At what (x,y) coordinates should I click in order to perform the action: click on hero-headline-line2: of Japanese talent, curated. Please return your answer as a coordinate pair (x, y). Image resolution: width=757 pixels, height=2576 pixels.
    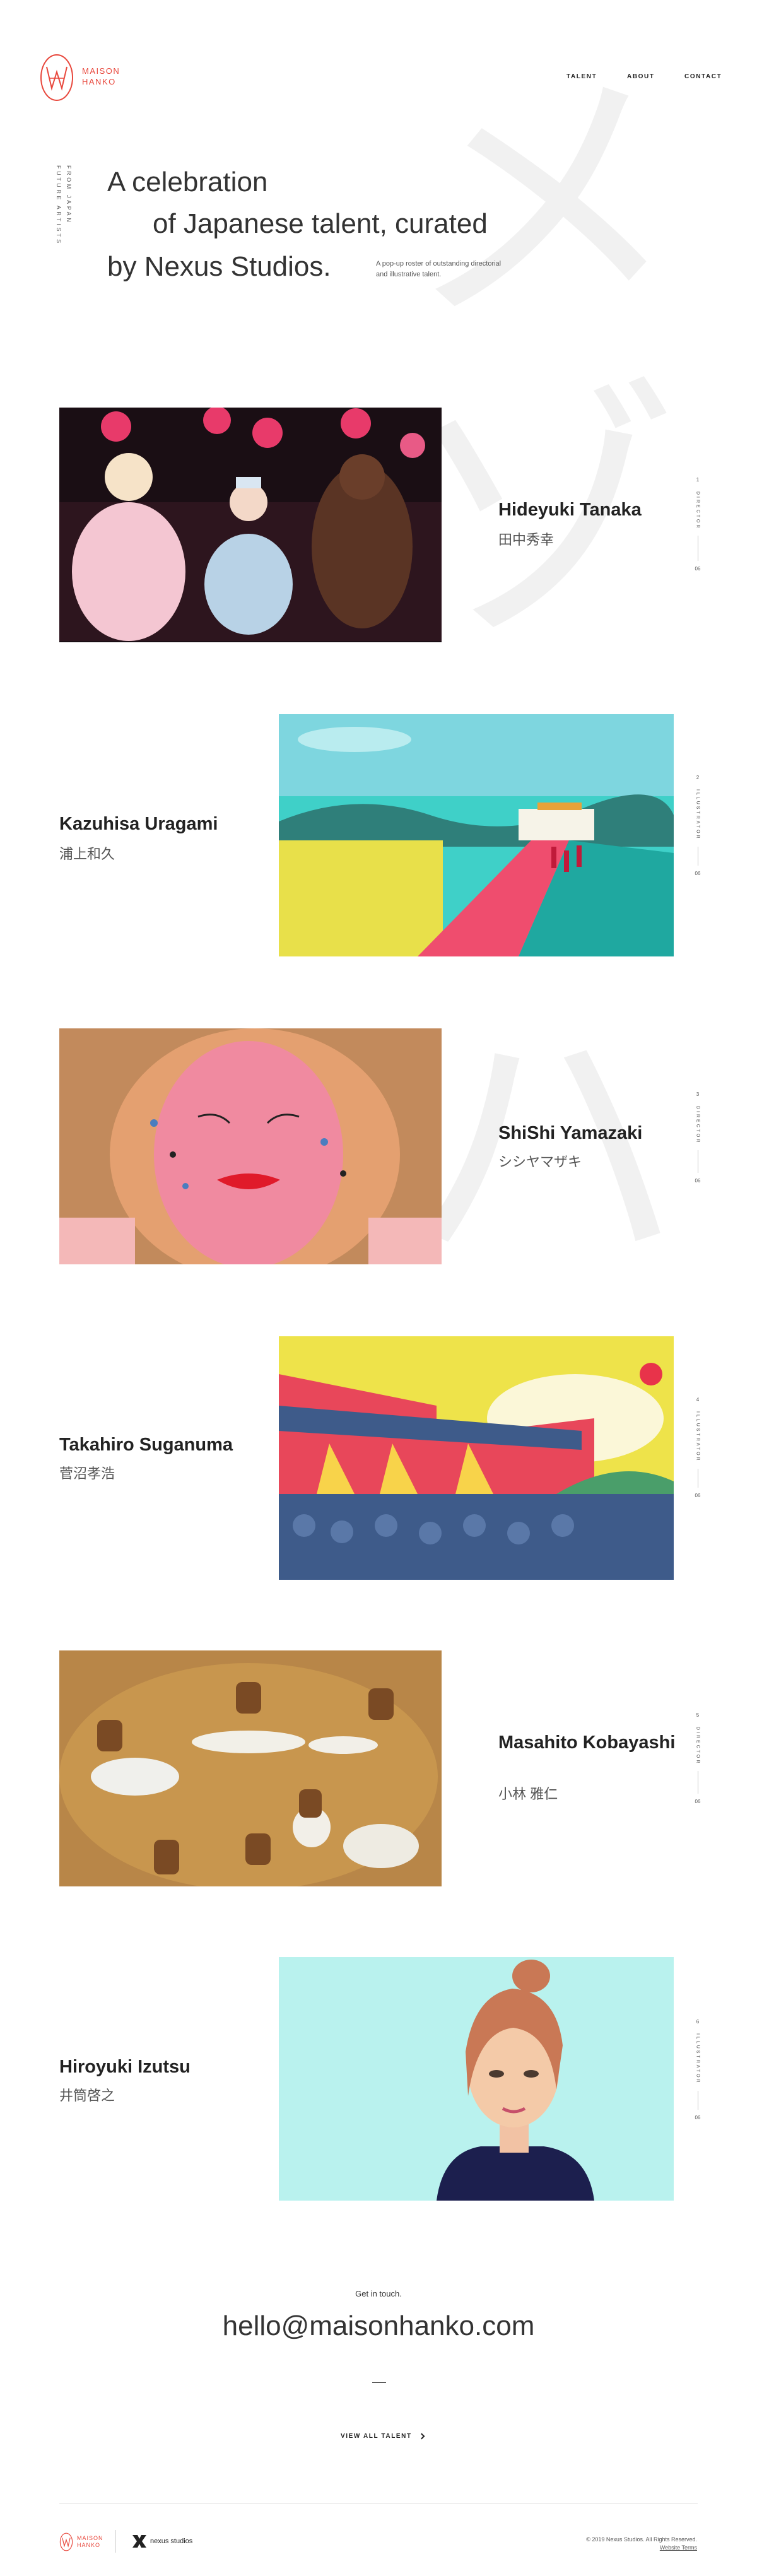
    Looking at the image, I should click on (320, 223).